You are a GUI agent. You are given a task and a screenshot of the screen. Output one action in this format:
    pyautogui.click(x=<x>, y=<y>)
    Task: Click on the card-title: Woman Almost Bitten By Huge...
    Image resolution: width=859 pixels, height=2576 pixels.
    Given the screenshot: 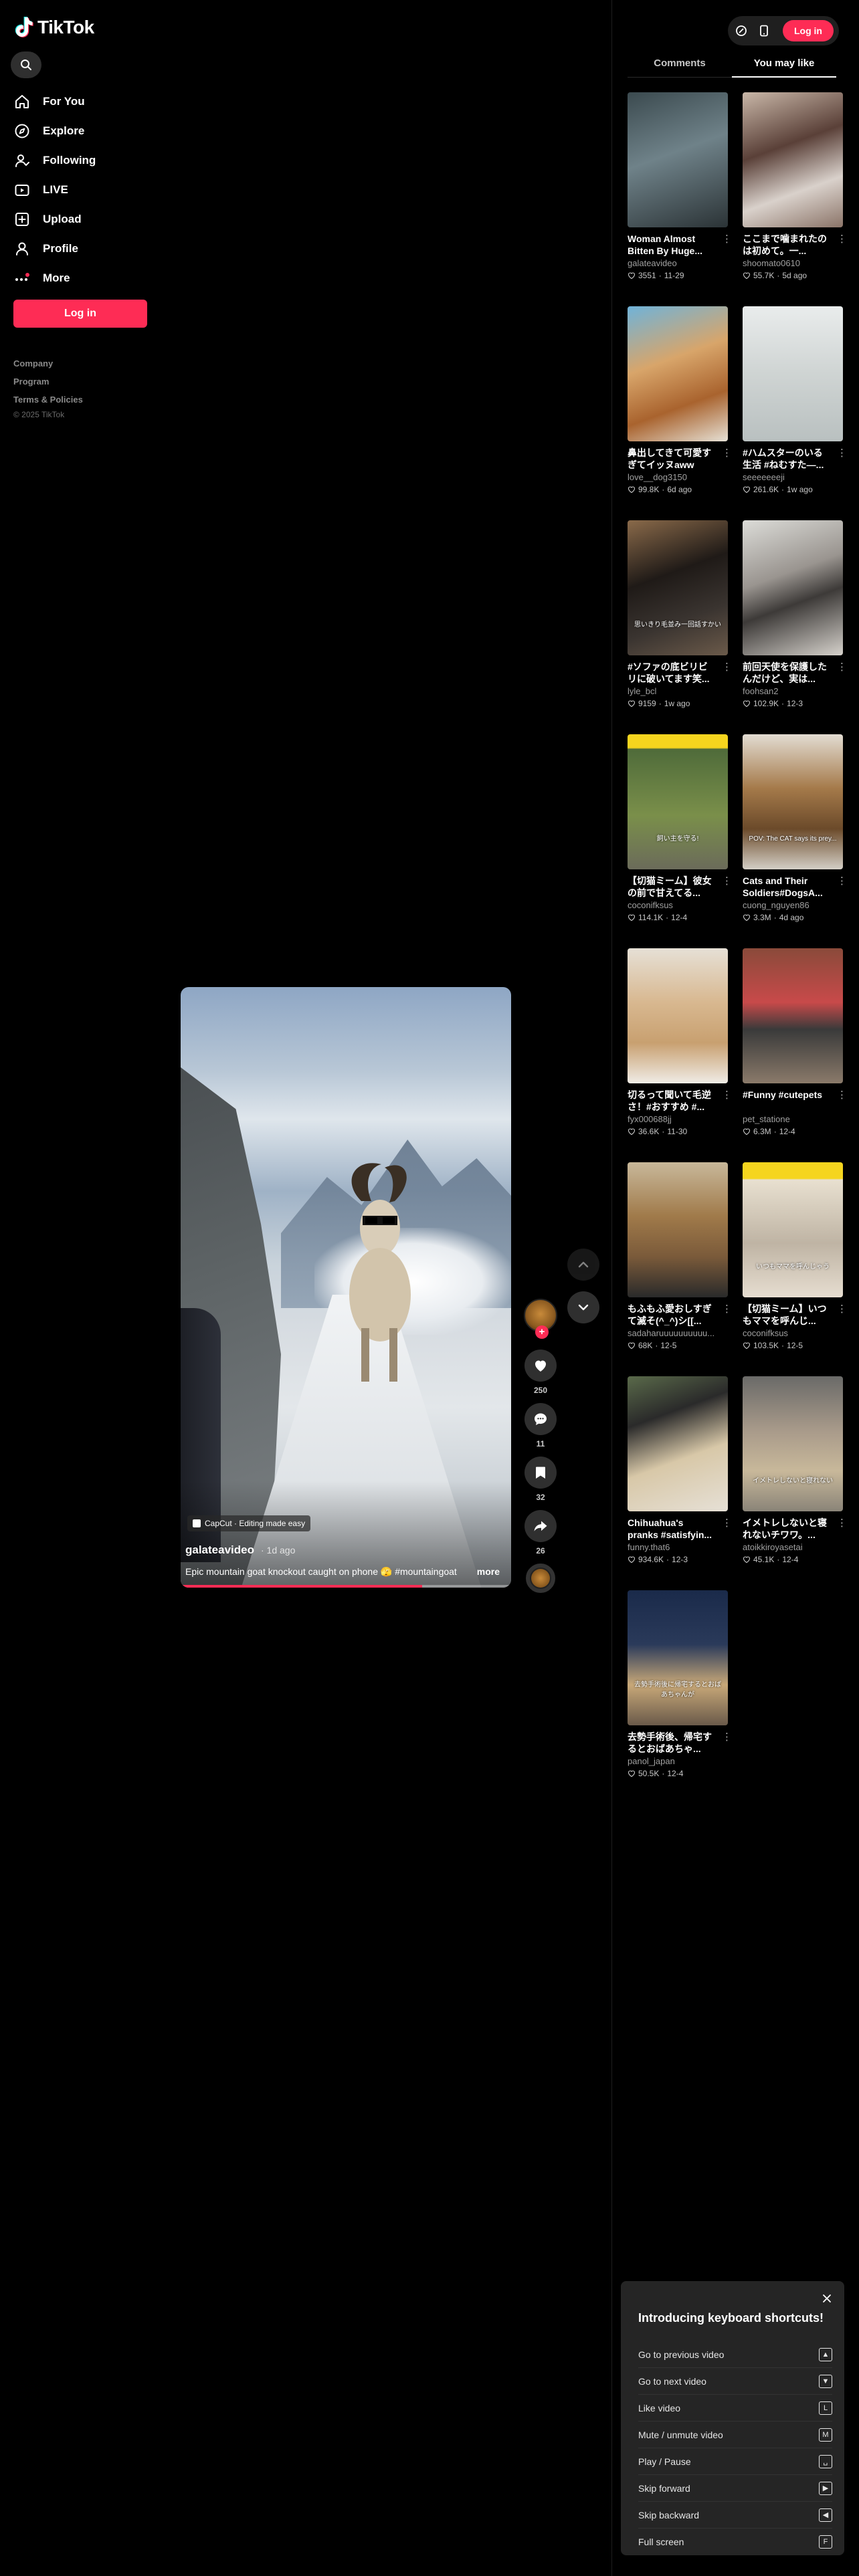 What is the action you would take?
    pyautogui.click(x=671, y=245)
    